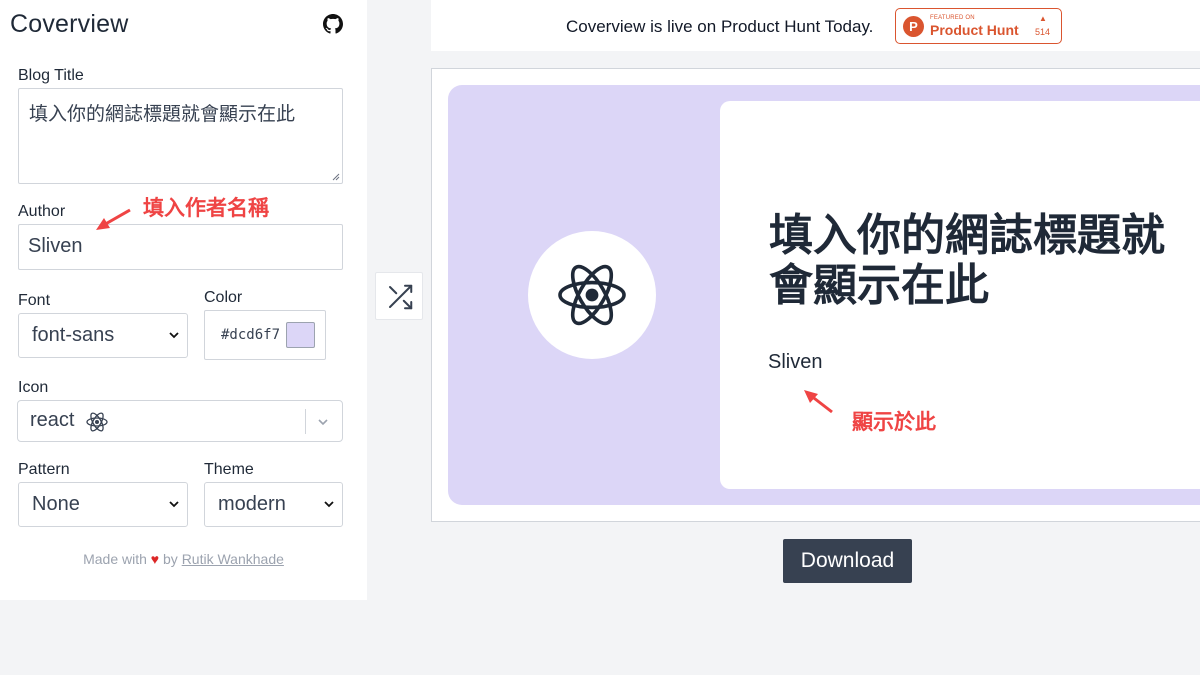  Describe the element at coordinates (952, 18) in the screenshot. I see `ph-featured-text: FEATURED ON` at that location.